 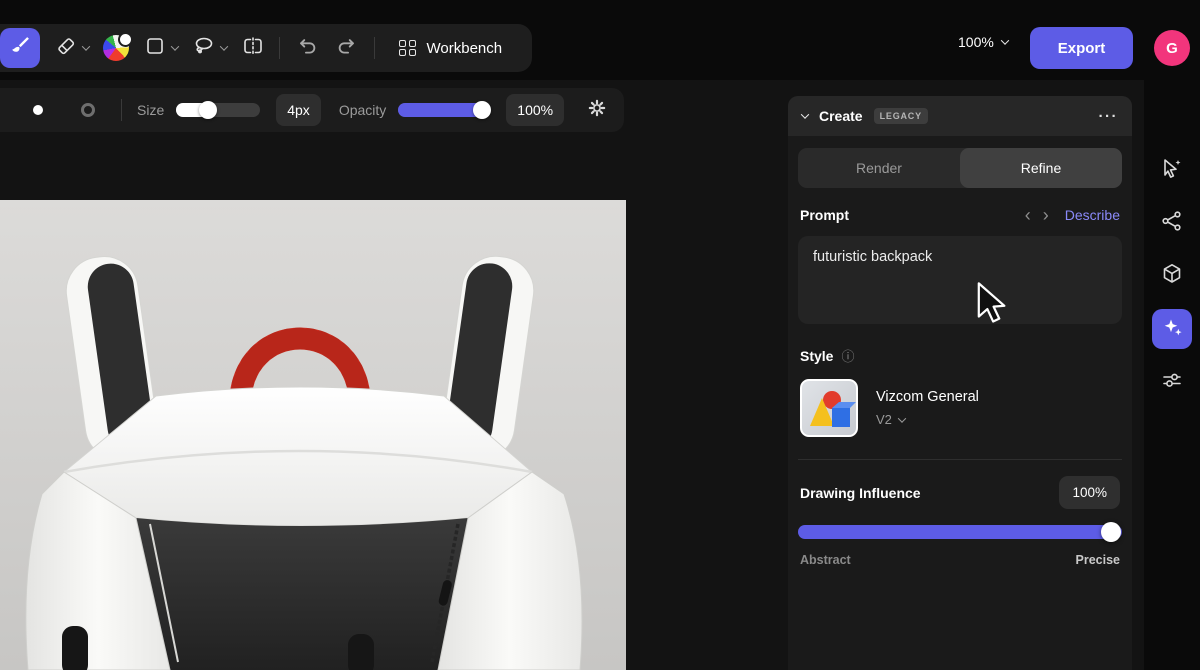 I want to click on size-slider-knob, so click(x=208, y=110).